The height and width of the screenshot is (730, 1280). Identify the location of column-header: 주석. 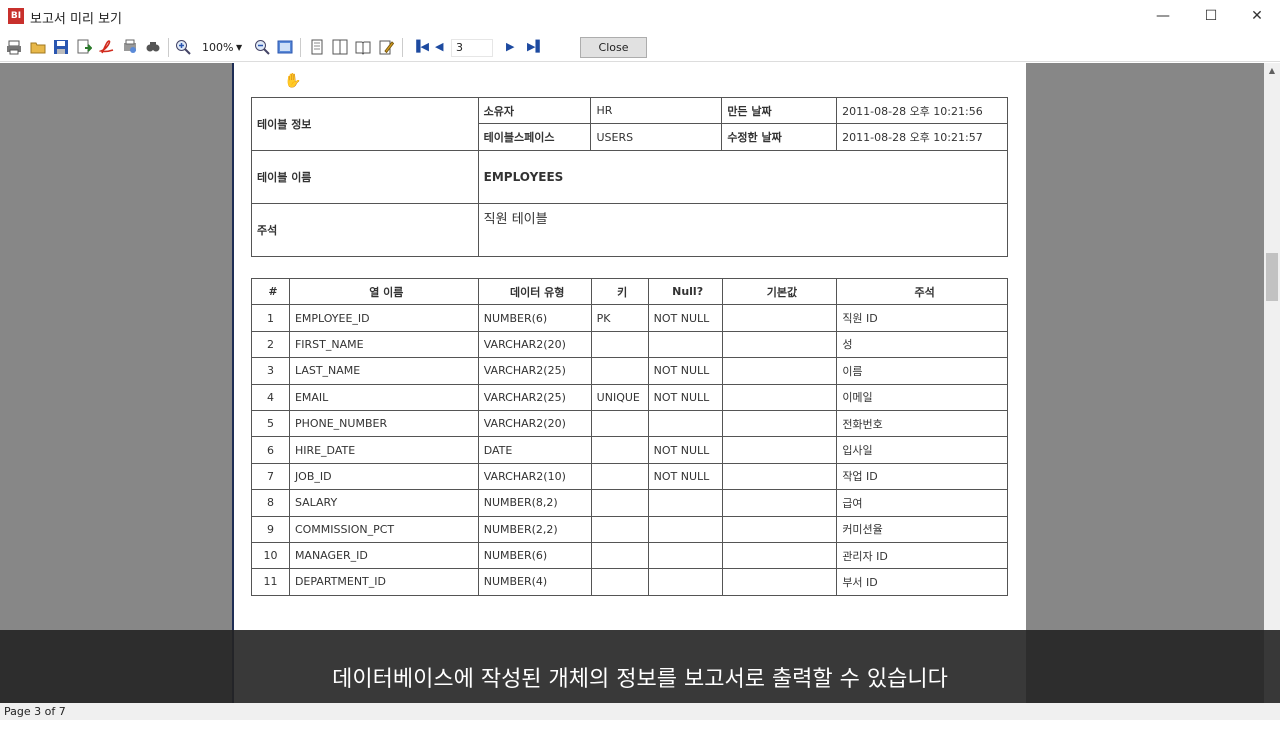
(922, 291).